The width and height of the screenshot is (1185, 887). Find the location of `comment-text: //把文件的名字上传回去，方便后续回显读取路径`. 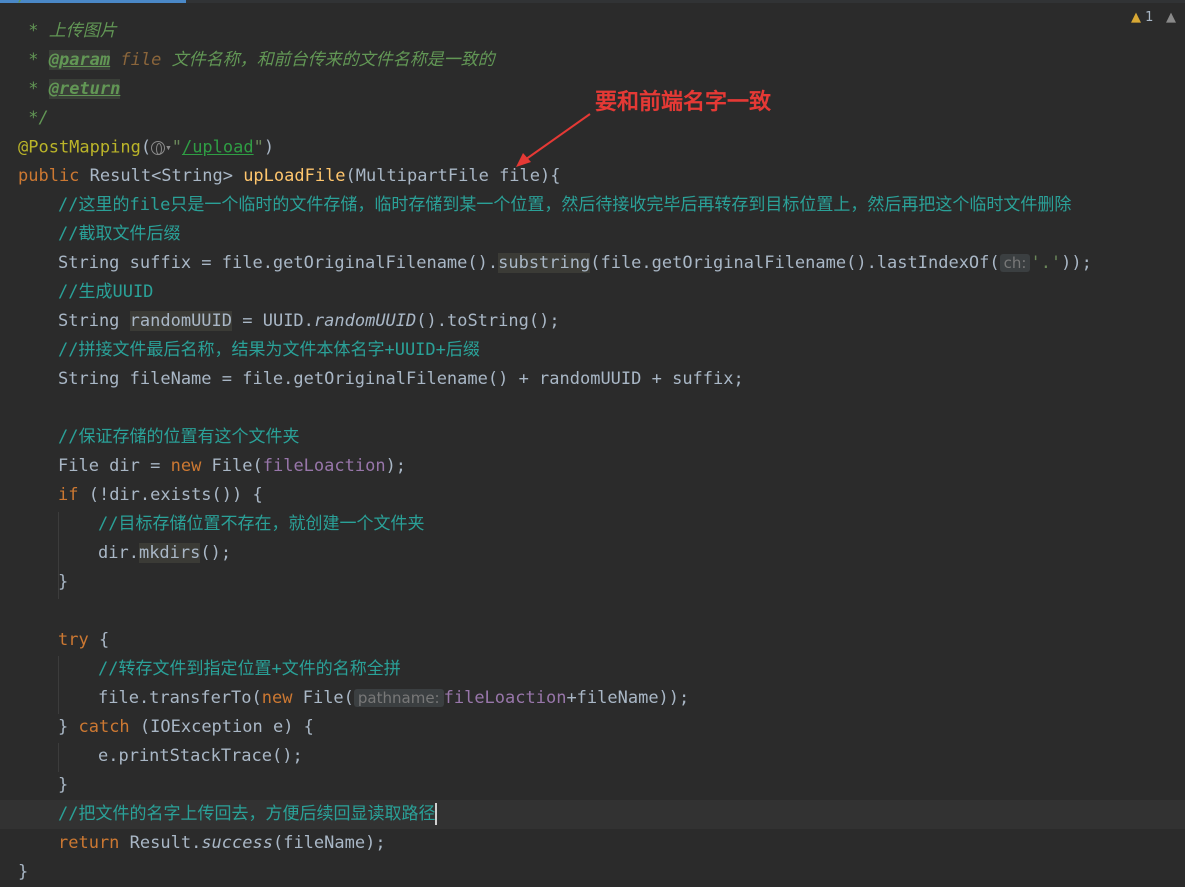

comment-text: //把文件的名字上传回去，方便后续回显读取路径 is located at coordinates (247, 814).